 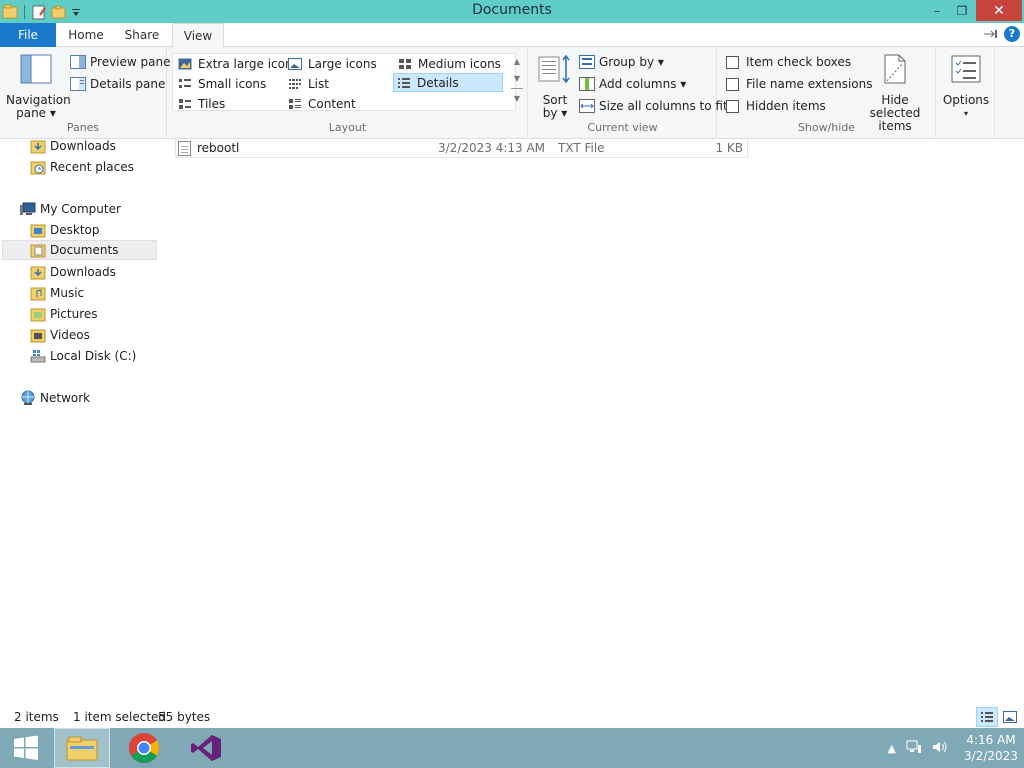 I want to click on options-icon, so click(x=966, y=69).